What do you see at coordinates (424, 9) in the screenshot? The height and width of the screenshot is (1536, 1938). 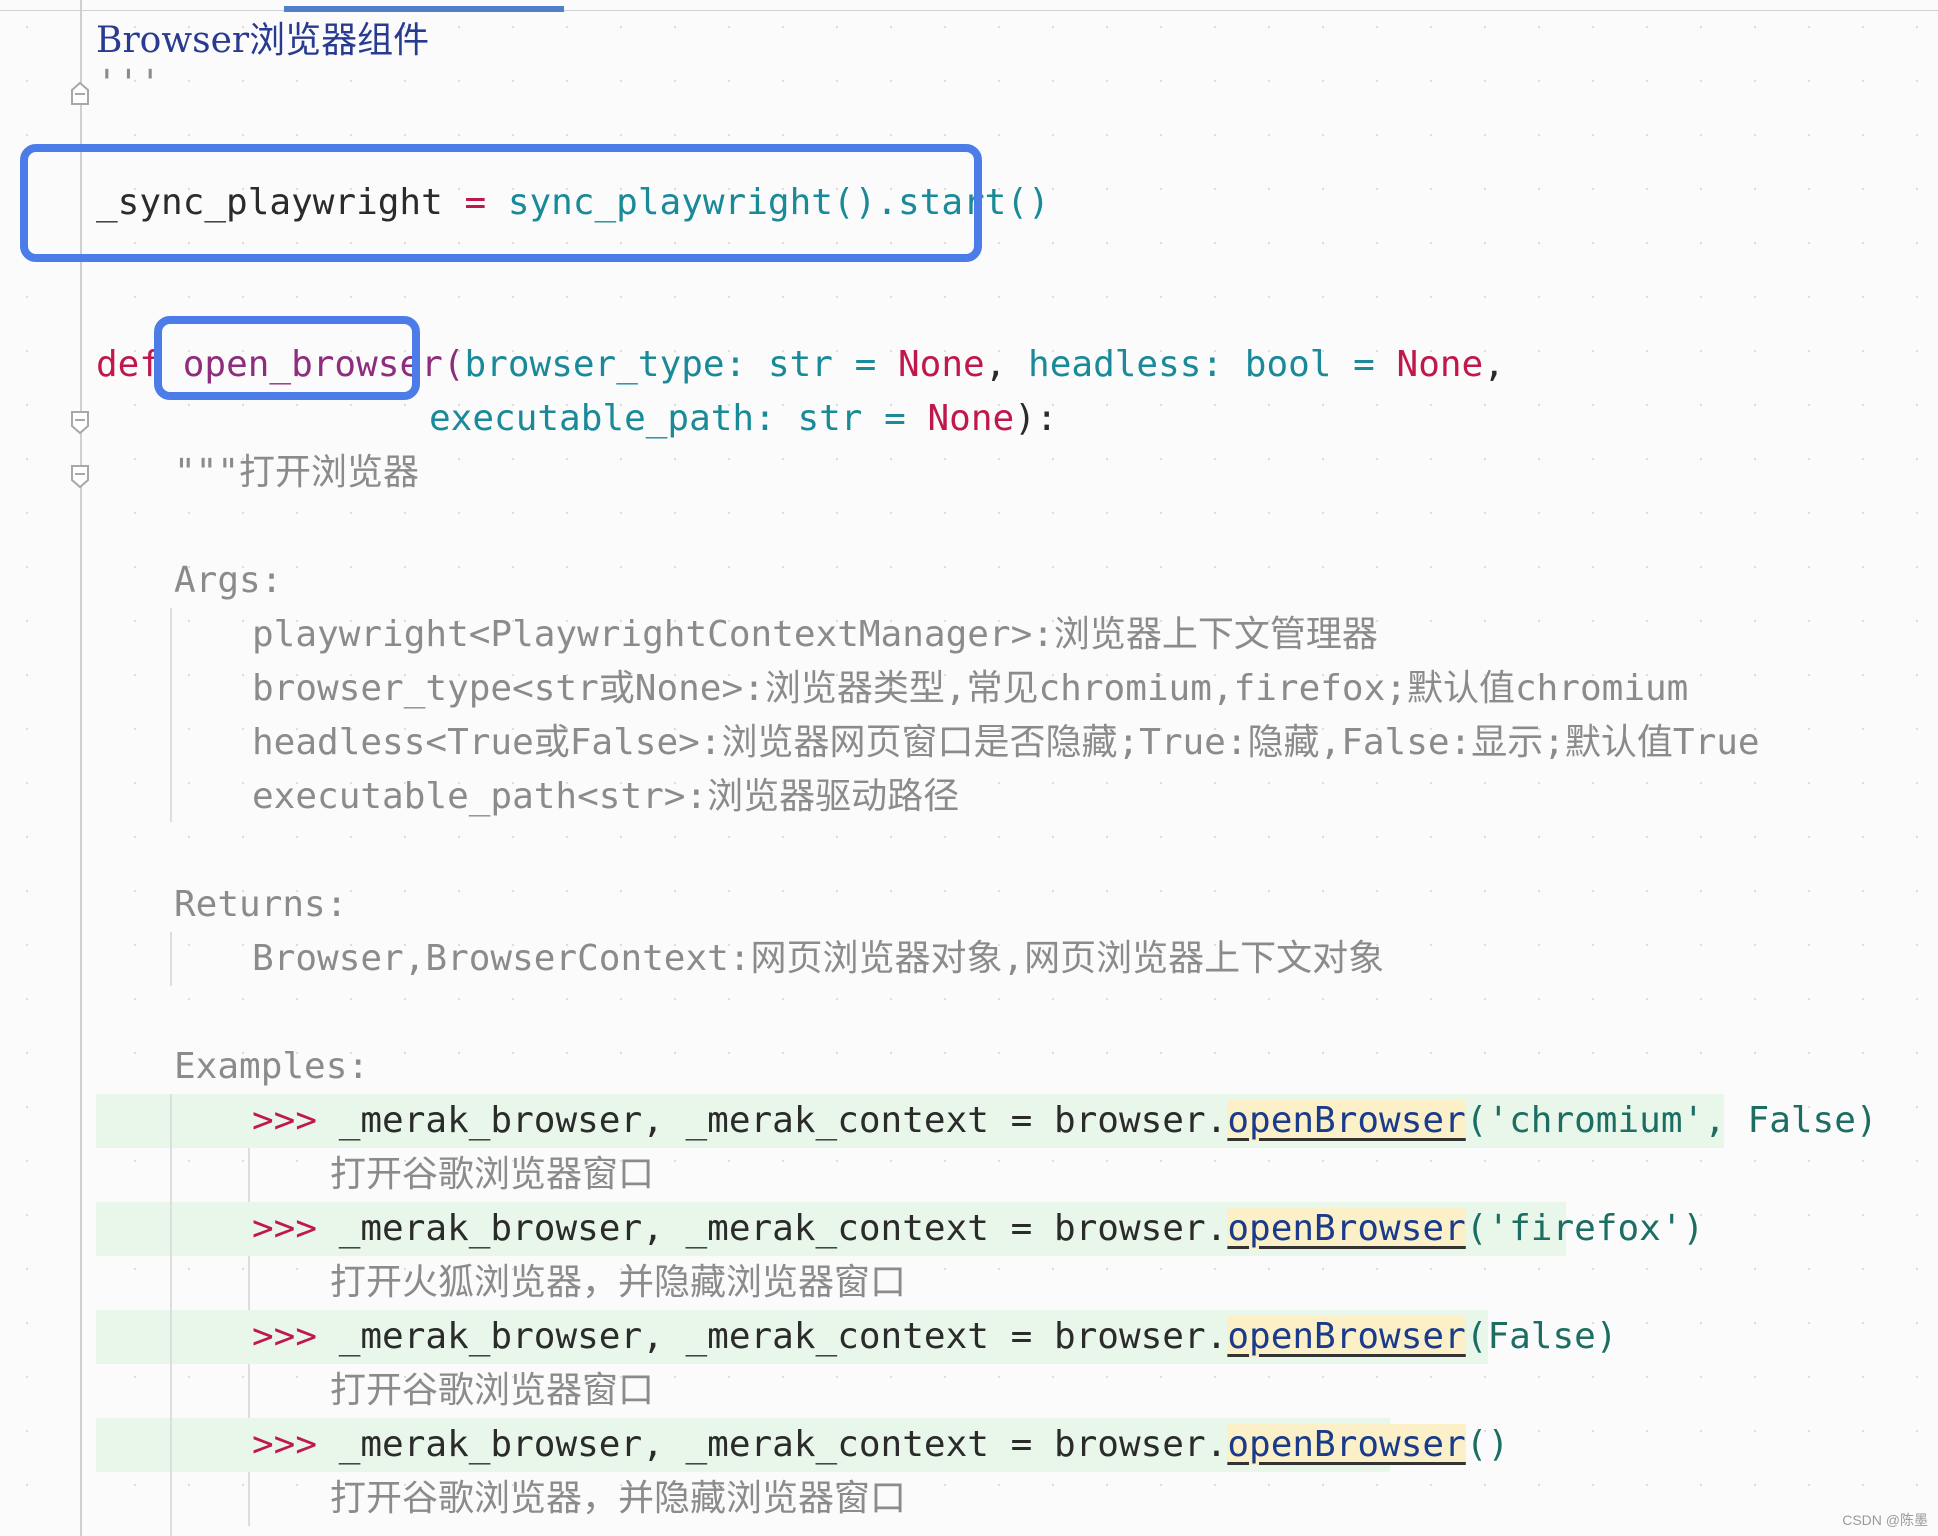 I see `active-tab-indicator` at bounding box center [424, 9].